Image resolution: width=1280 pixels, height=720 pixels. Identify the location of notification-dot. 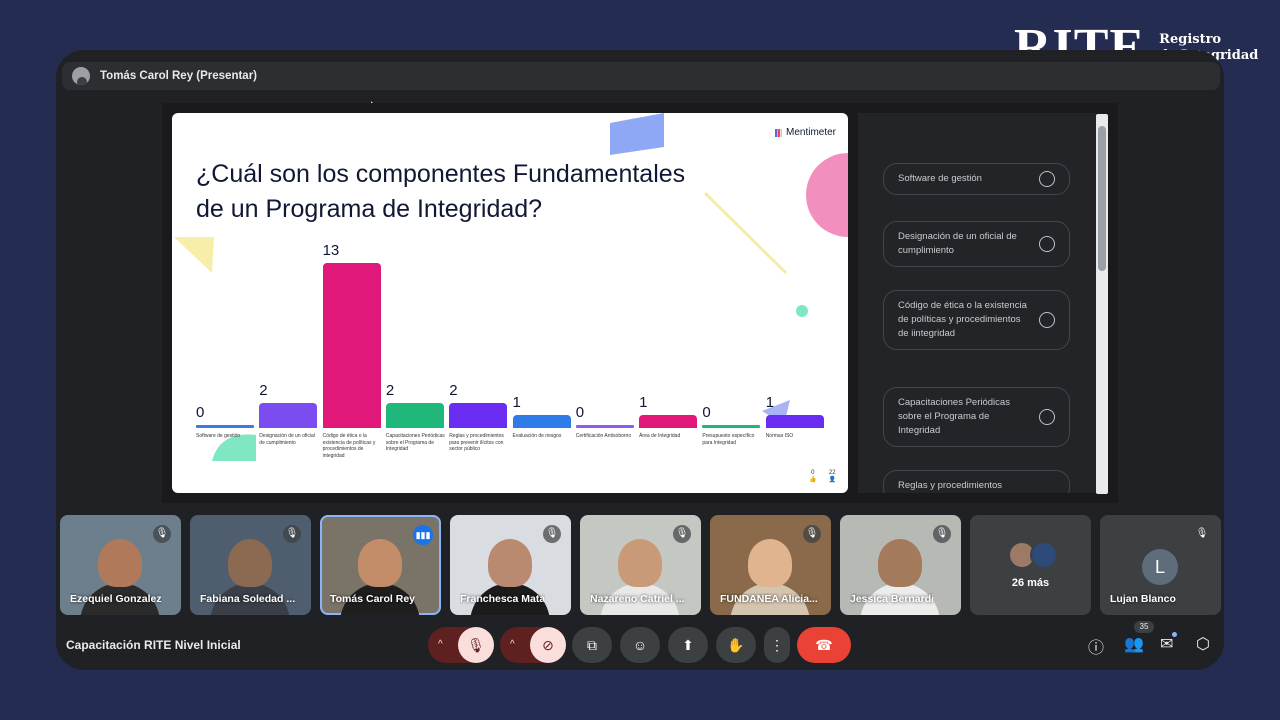
(1174, 634).